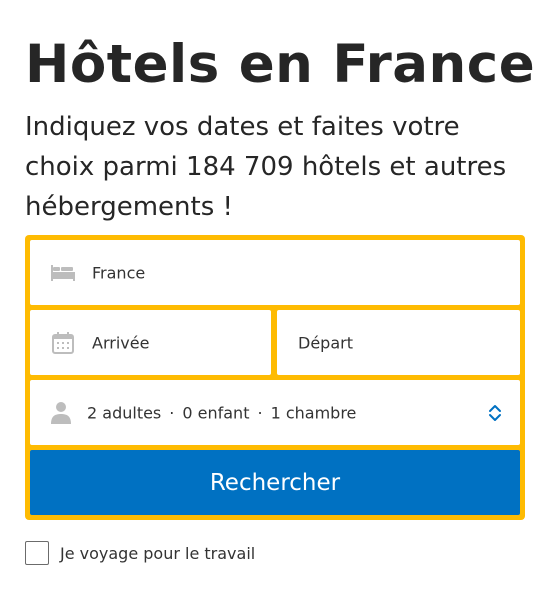 The width and height of the screenshot is (549, 590). What do you see at coordinates (275, 272) in the screenshot?
I see `destination-field: France` at bounding box center [275, 272].